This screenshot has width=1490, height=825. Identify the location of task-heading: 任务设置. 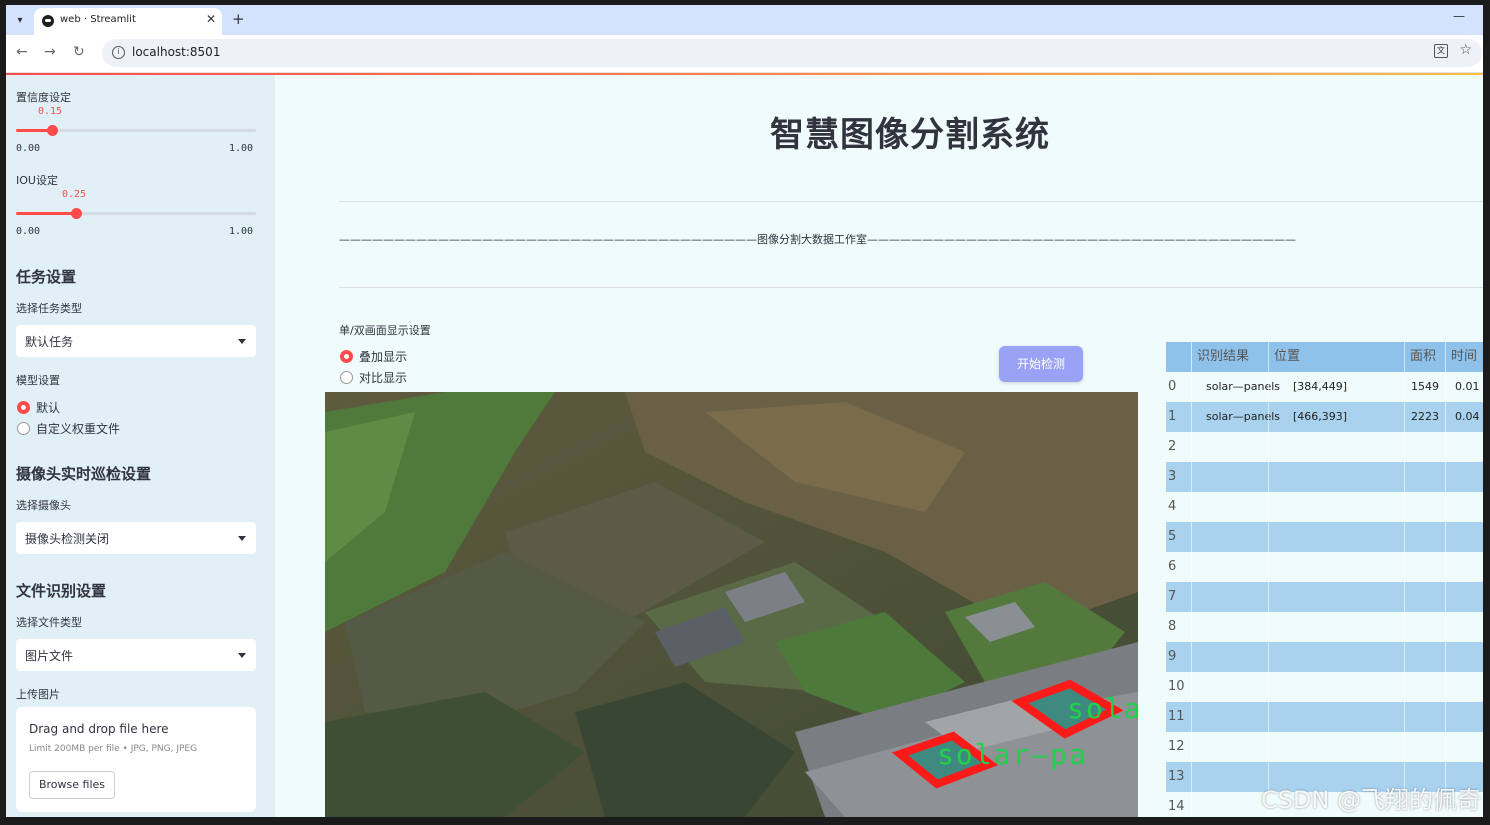
(46, 277).